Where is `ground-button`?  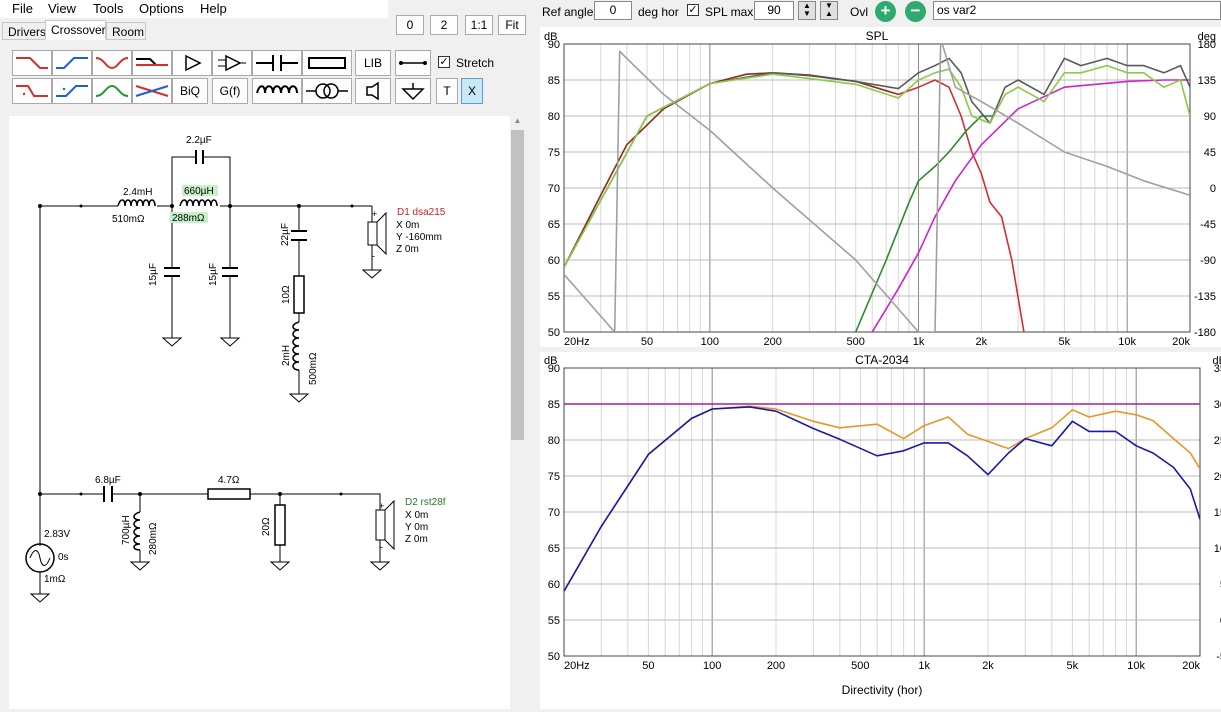 ground-button is located at coordinates (413, 91).